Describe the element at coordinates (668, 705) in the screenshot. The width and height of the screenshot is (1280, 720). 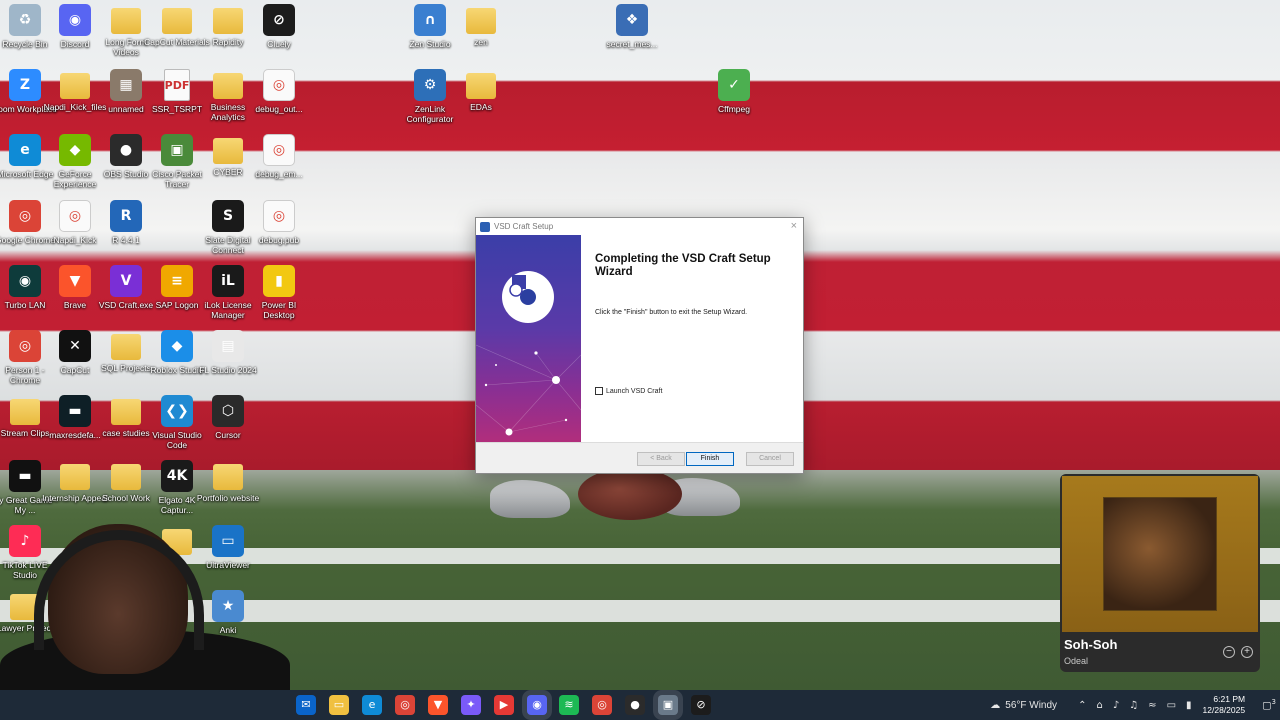
I see `vsd-installer-icon: ▣` at that location.